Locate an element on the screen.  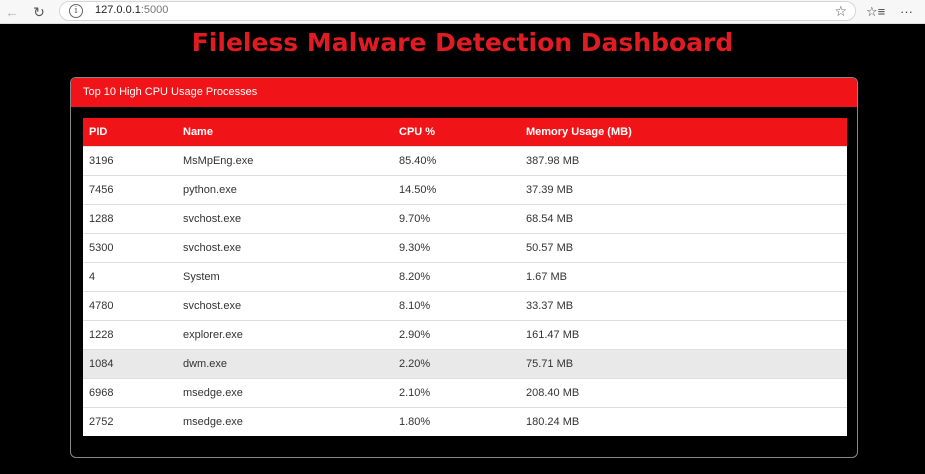
site-info-icon: i is located at coordinates (76, 11).